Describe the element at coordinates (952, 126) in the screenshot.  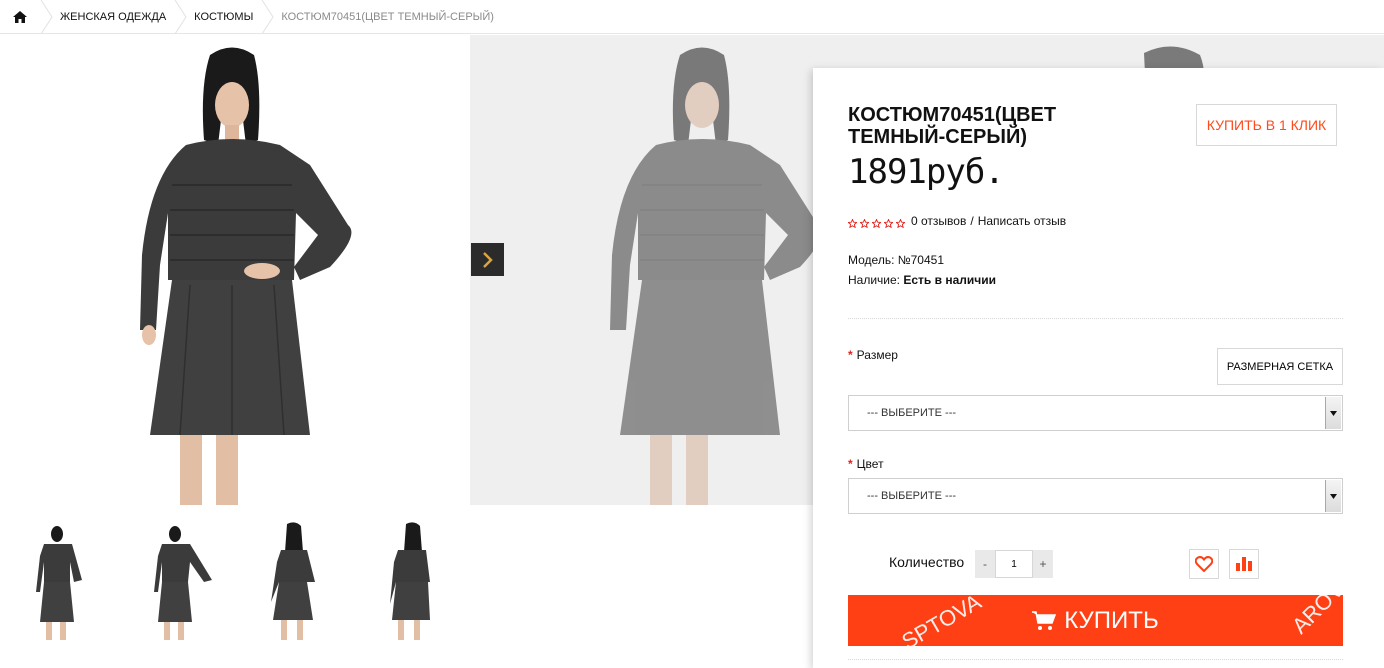
I see `product-title: КОСТЮМ70451(ЦВЕТ ТЕМНЫЙ-СЕРЫЙ)` at that location.